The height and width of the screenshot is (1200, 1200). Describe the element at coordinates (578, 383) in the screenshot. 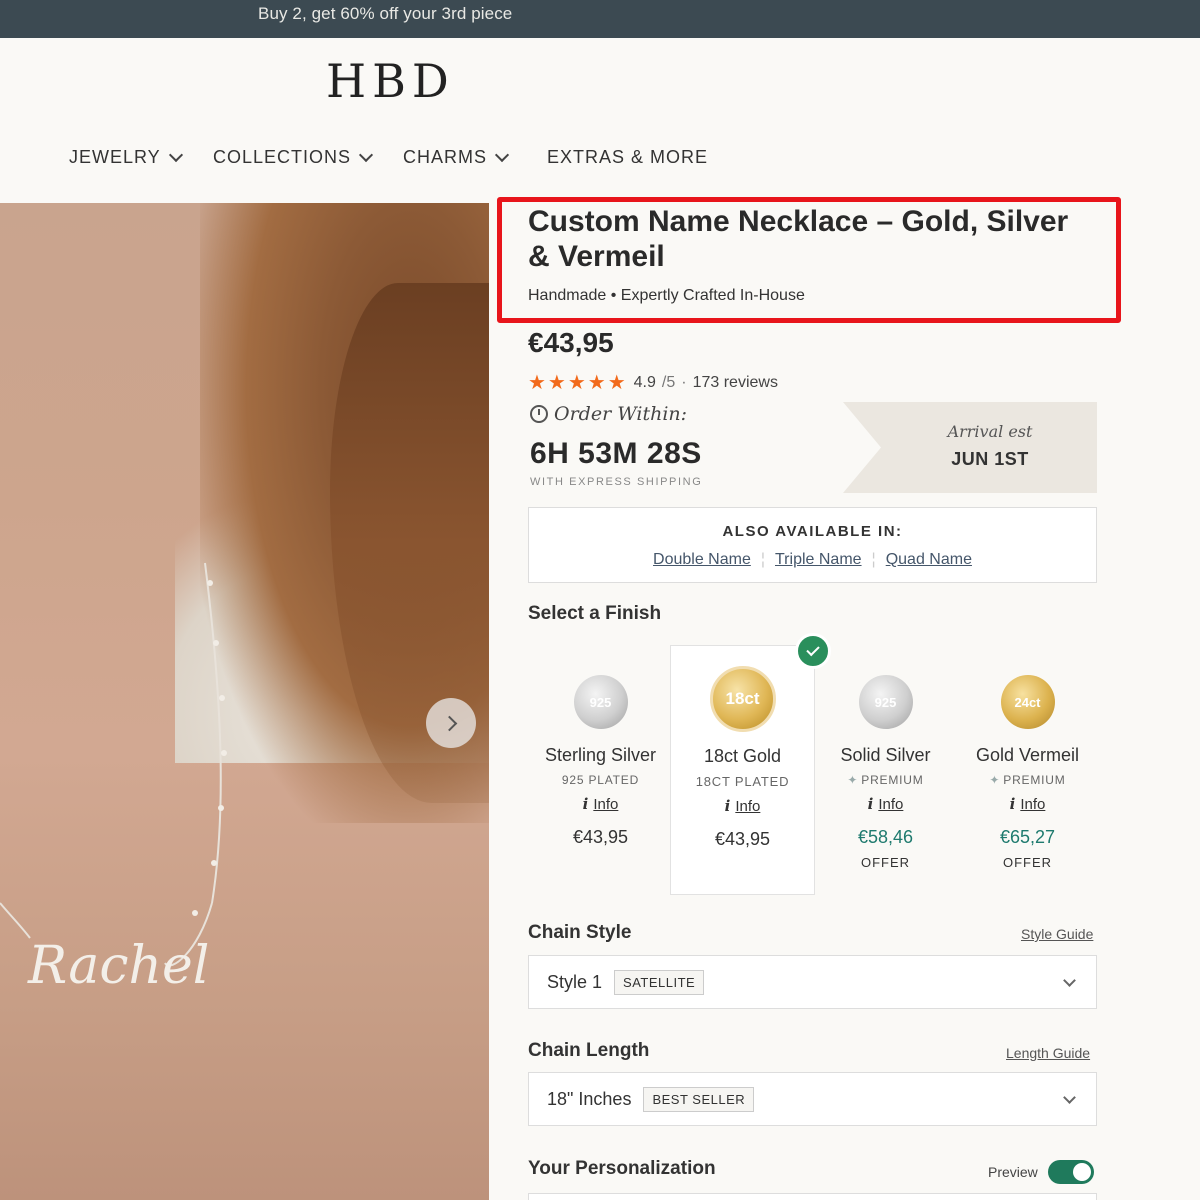

I see `rating-stars: ★★★★★` at that location.